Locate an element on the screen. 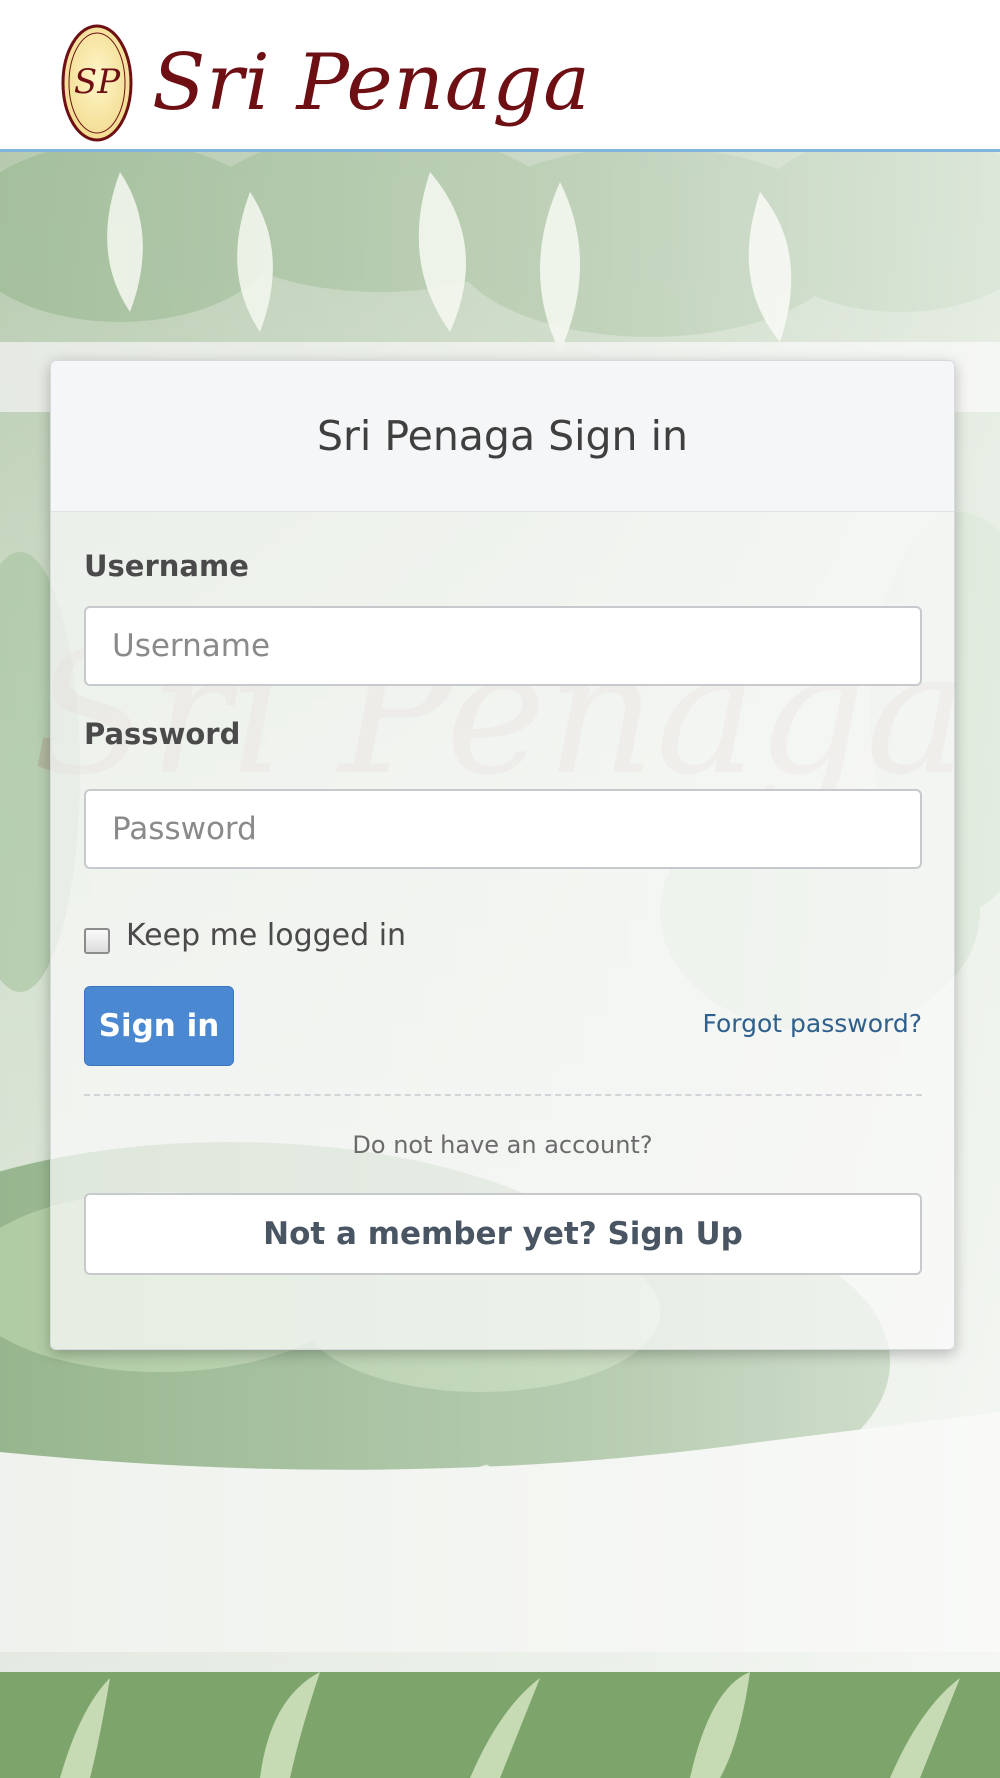  remember-me: Keep me logged in is located at coordinates (245, 935).